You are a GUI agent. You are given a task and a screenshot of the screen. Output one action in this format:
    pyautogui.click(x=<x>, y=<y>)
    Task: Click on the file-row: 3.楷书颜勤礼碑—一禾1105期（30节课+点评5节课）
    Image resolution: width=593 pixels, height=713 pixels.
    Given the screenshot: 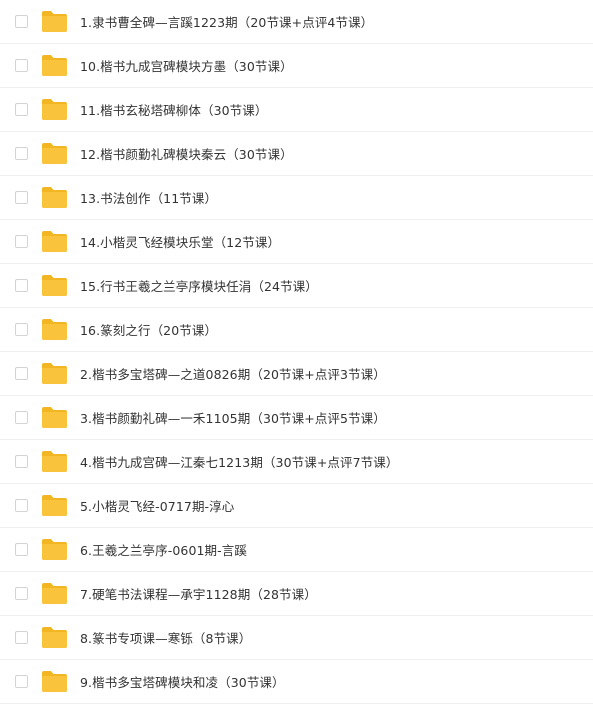 What is the action you would take?
    pyautogui.click(x=296, y=418)
    